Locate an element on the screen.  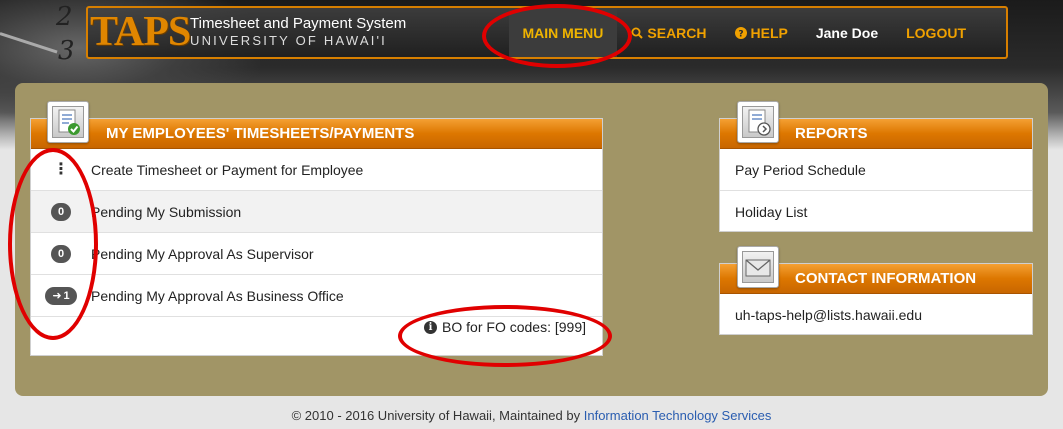
contact-email: uh-taps-help@lists.hawaii.edu is located at coordinates (828, 315).